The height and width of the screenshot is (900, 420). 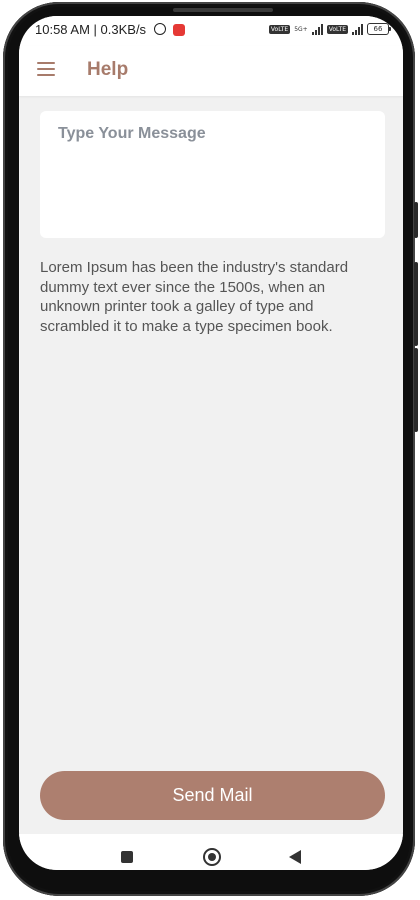 What do you see at coordinates (317, 29) in the screenshot?
I see `signal-icon` at bounding box center [317, 29].